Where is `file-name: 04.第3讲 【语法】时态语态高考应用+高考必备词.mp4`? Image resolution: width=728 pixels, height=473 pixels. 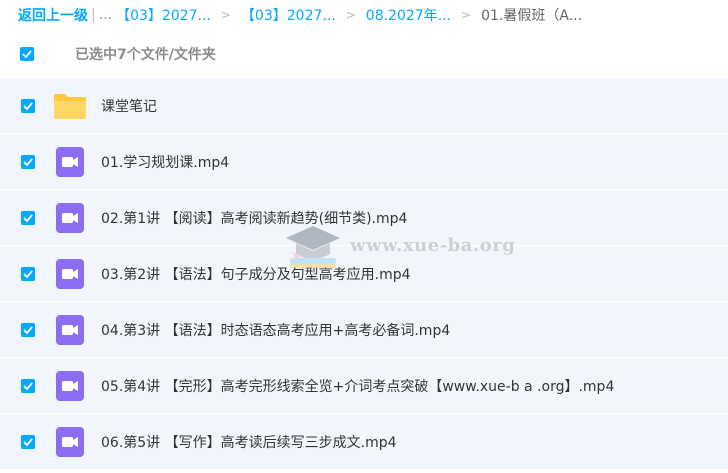 file-name: 04.第3讲 【语法】时态语态高考应用+高考必备词.mp4 is located at coordinates (275, 330).